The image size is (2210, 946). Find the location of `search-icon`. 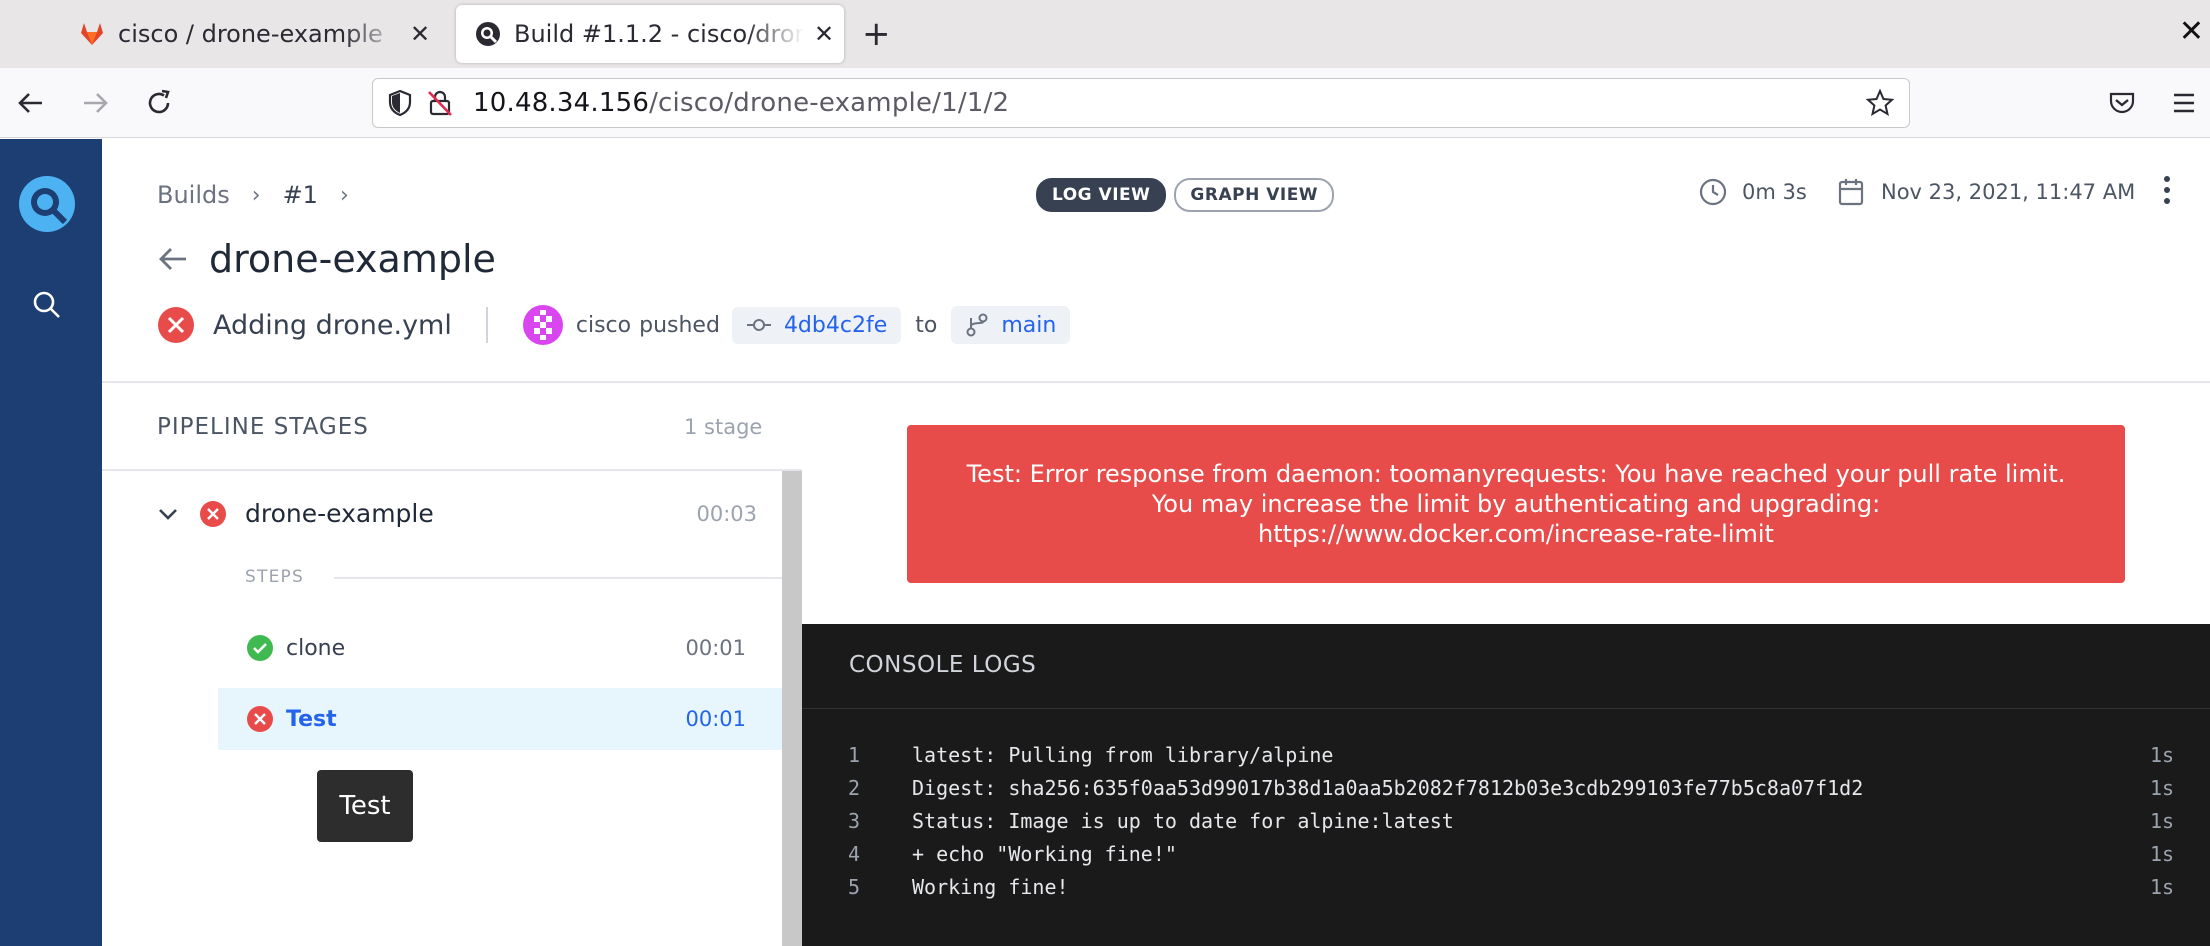

search-icon is located at coordinates (47, 305).